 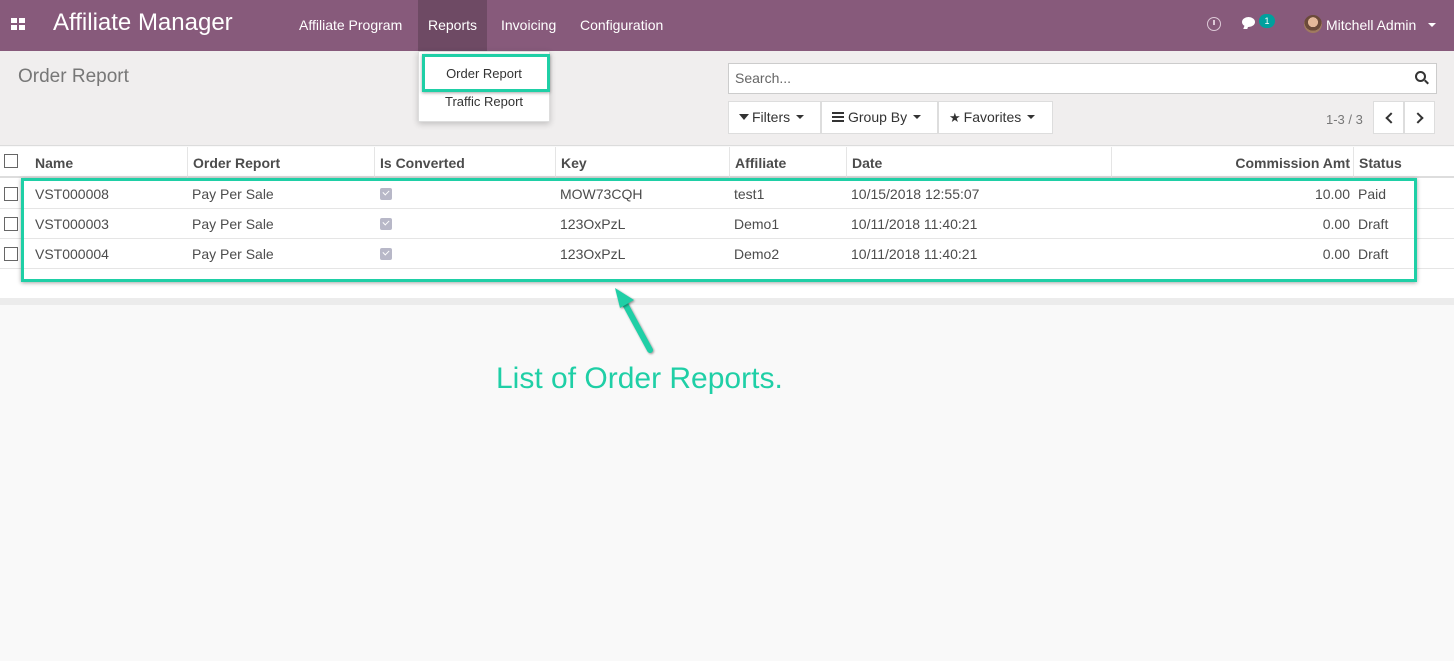 I want to click on menu-affiliate-program: Affiliate Program, so click(x=350, y=25).